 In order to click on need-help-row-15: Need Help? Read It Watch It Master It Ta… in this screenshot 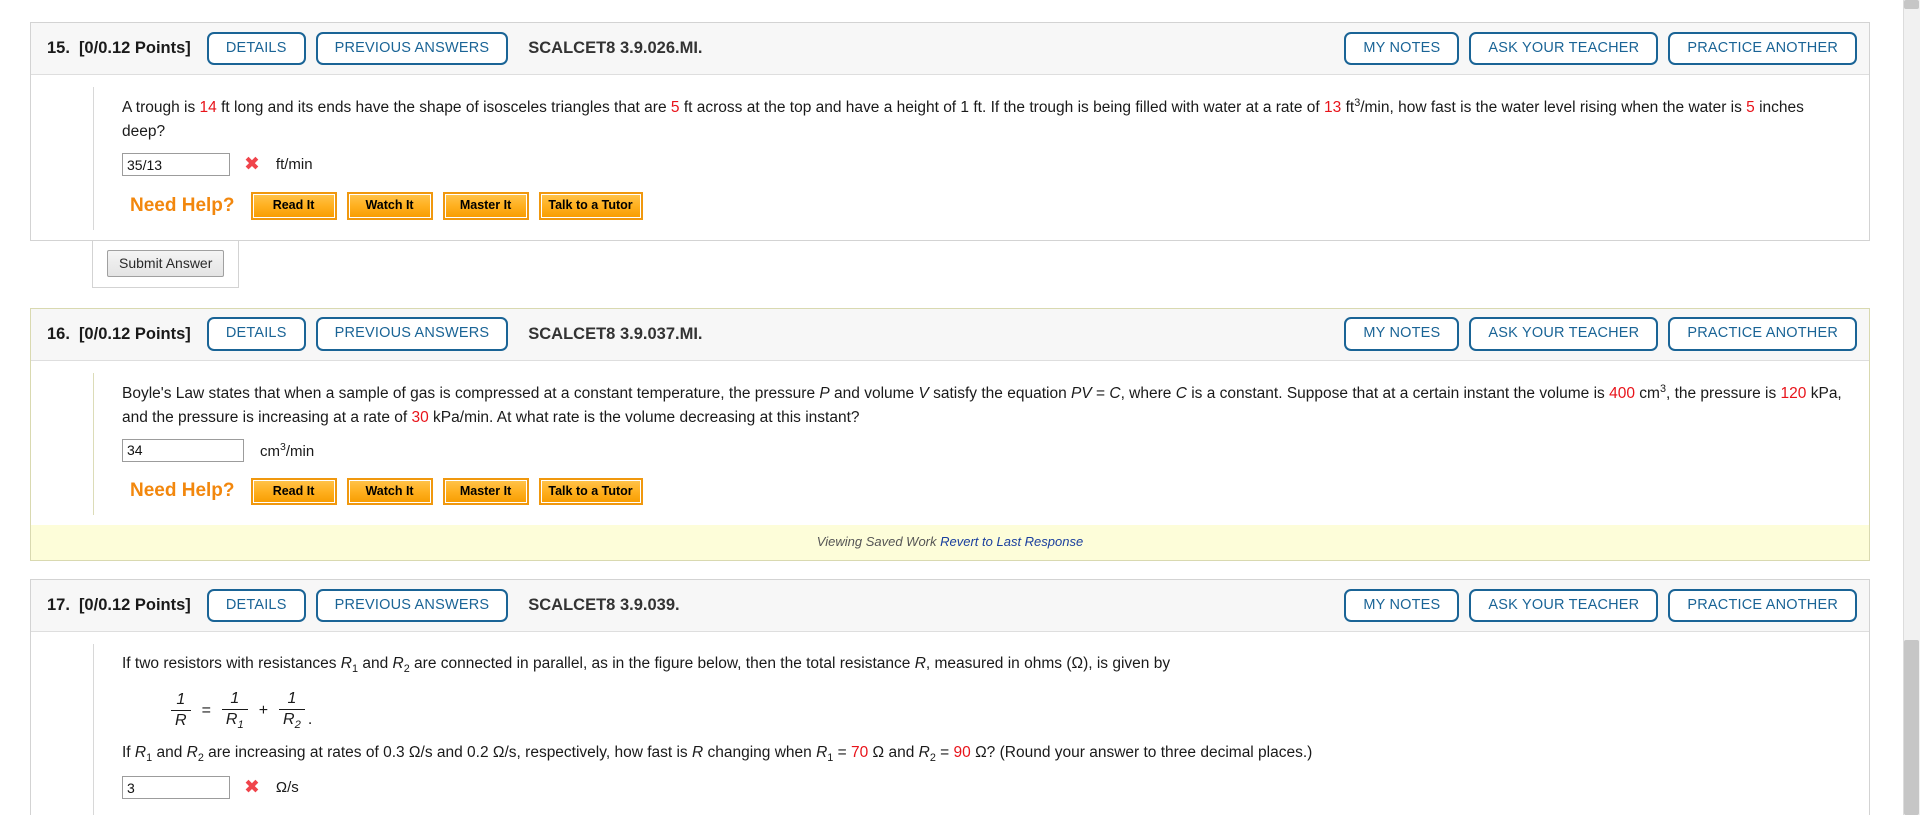, I will do `click(989, 206)`.